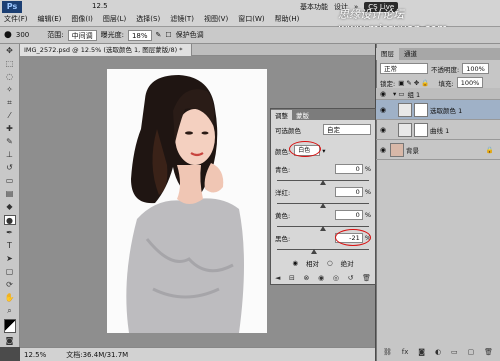 The image size is (500, 361). I want to click on layer-row-curves: ◉ 曲线 1, so click(438, 130).